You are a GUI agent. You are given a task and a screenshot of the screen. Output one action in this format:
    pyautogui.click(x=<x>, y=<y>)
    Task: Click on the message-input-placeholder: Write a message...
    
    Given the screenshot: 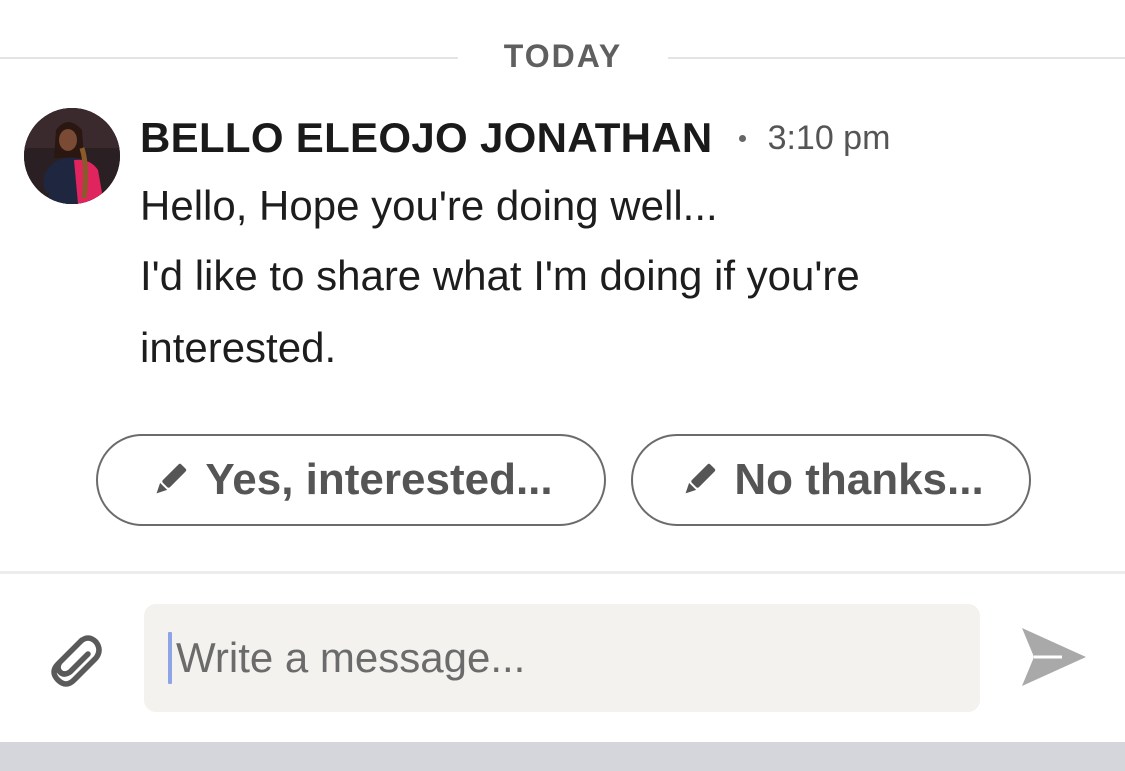 What is the action you would take?
    pyautogui.click(x=351, y=657)
    